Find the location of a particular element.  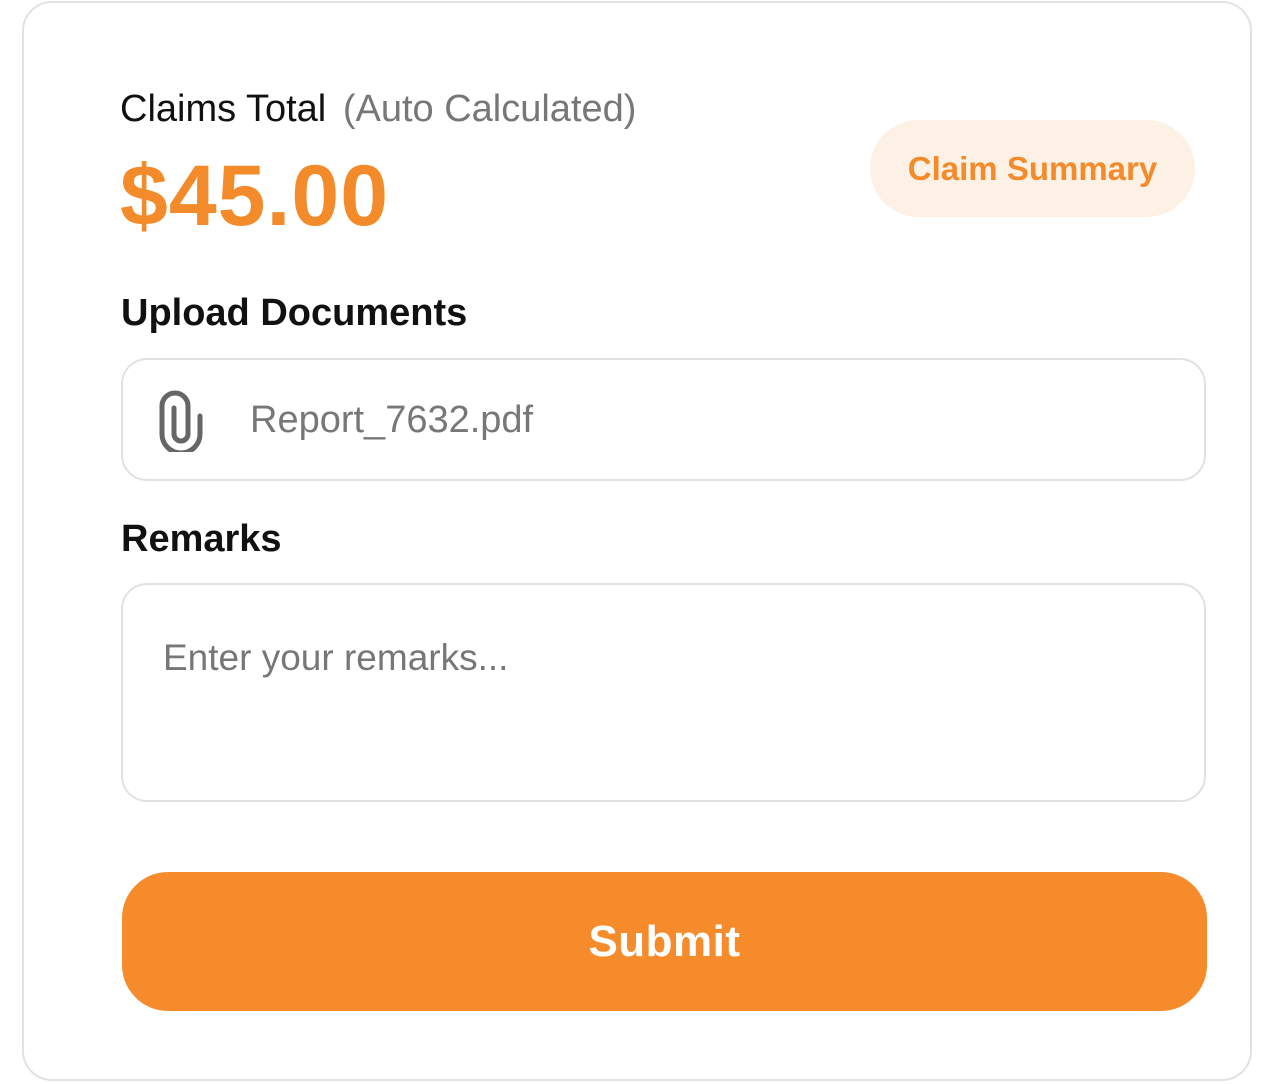

claims-total-label: Claims Total is located at coordinates (223, 109).